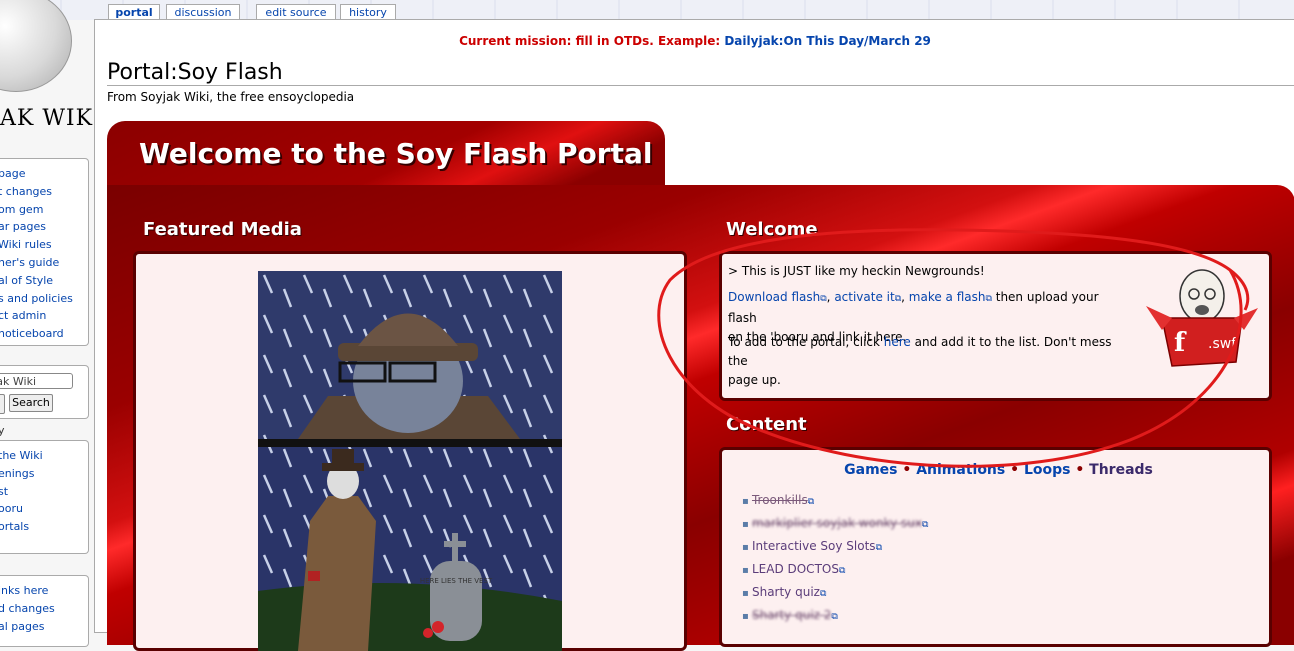 This screenshot has height=651, width=1294. Describe the element at coordinates (44, 299) in the screenshot. I see `sidebar-item-policies: s and policies` at that location.